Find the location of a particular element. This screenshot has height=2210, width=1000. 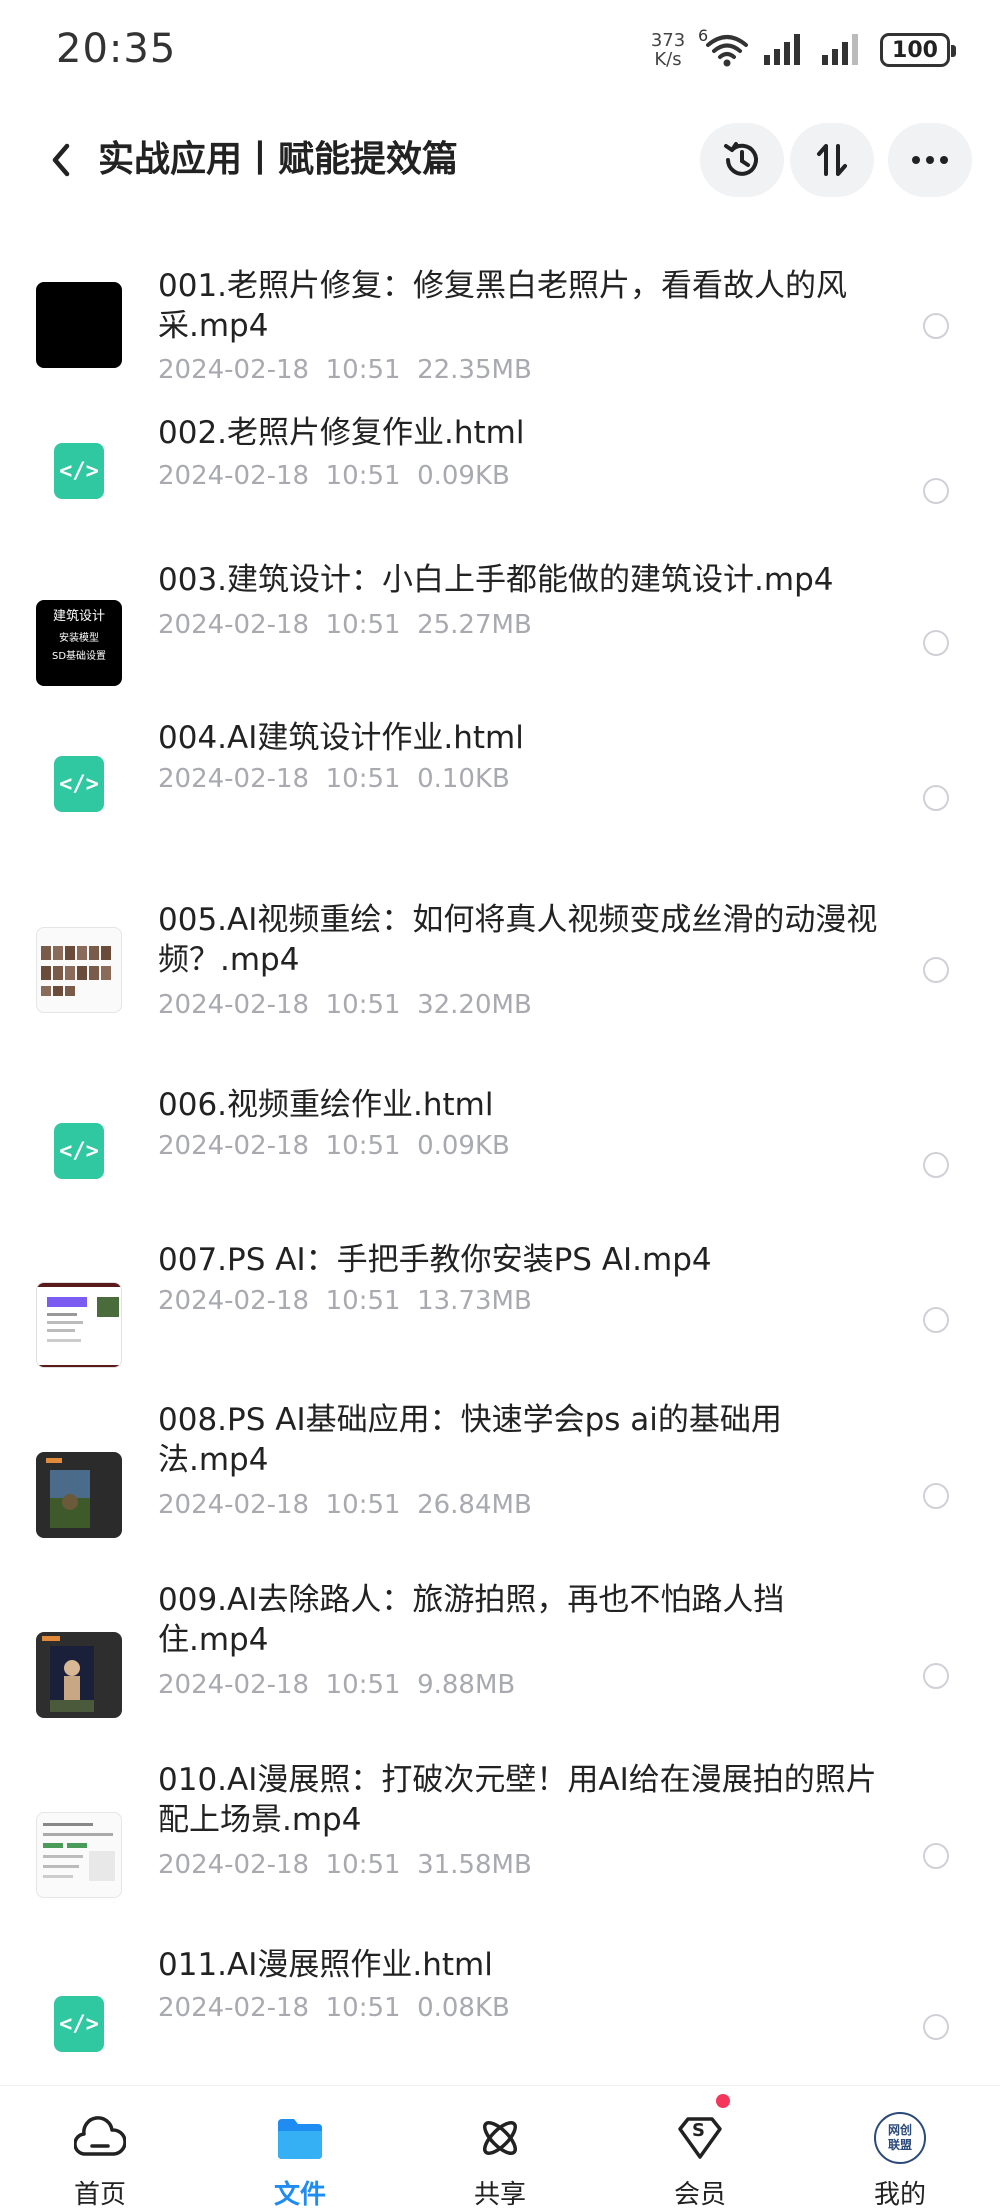

file-meta: 2024-02-18 10:51 22.35MB is located at coordinates (345, 370).